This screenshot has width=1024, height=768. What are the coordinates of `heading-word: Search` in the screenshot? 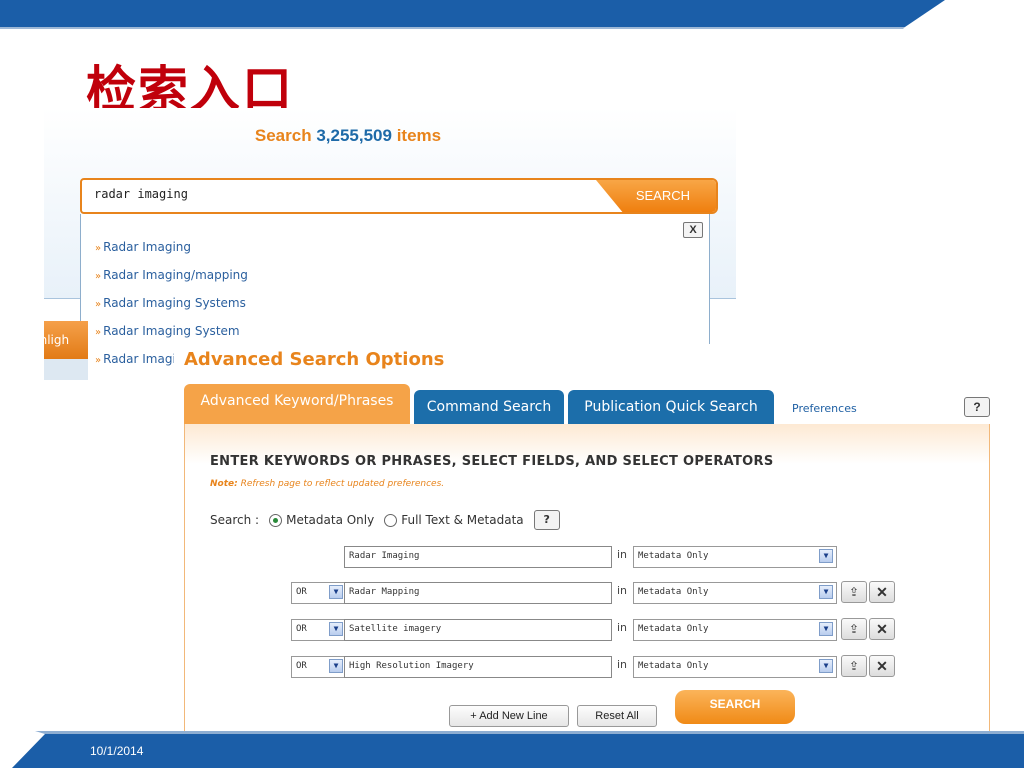 It's located at (283, 135).